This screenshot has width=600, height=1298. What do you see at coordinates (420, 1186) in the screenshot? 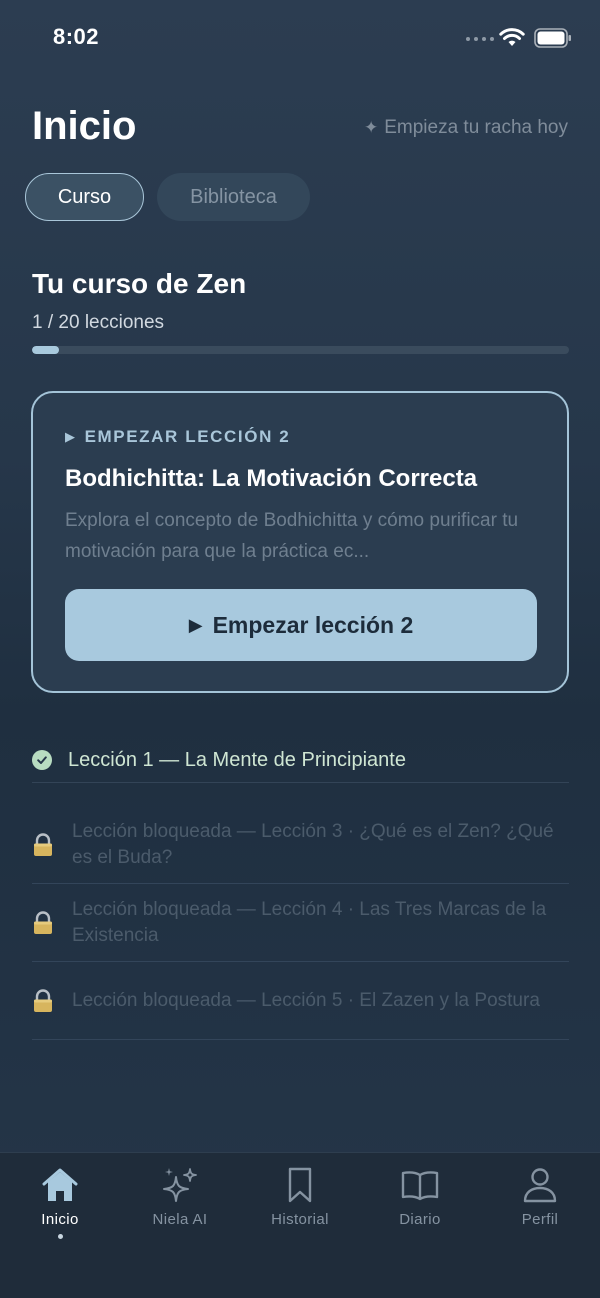
I see `book-icon` at bounding box center [420, 1186].